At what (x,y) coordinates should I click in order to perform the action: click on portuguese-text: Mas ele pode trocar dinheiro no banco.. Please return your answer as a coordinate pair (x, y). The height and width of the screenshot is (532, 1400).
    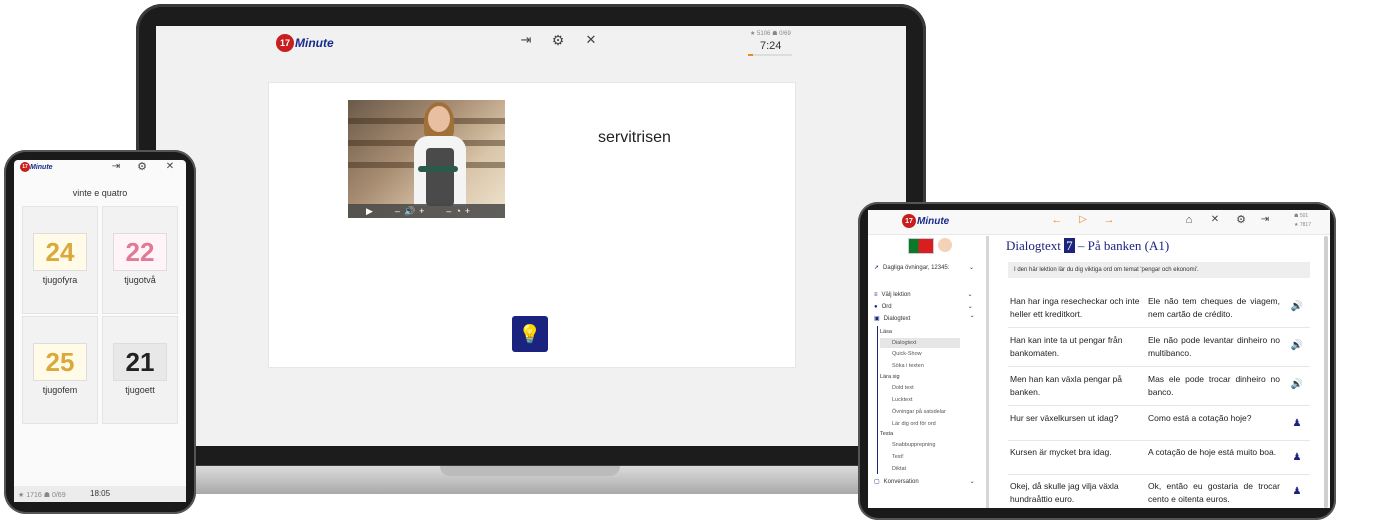
    Looking at the image, I should click on (1214, 385).